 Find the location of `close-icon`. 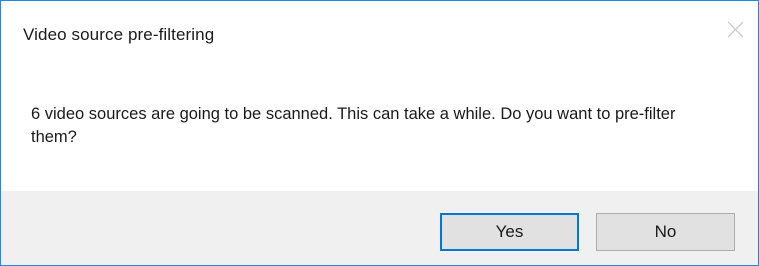

close-icon is located at coordinates (735, 32).